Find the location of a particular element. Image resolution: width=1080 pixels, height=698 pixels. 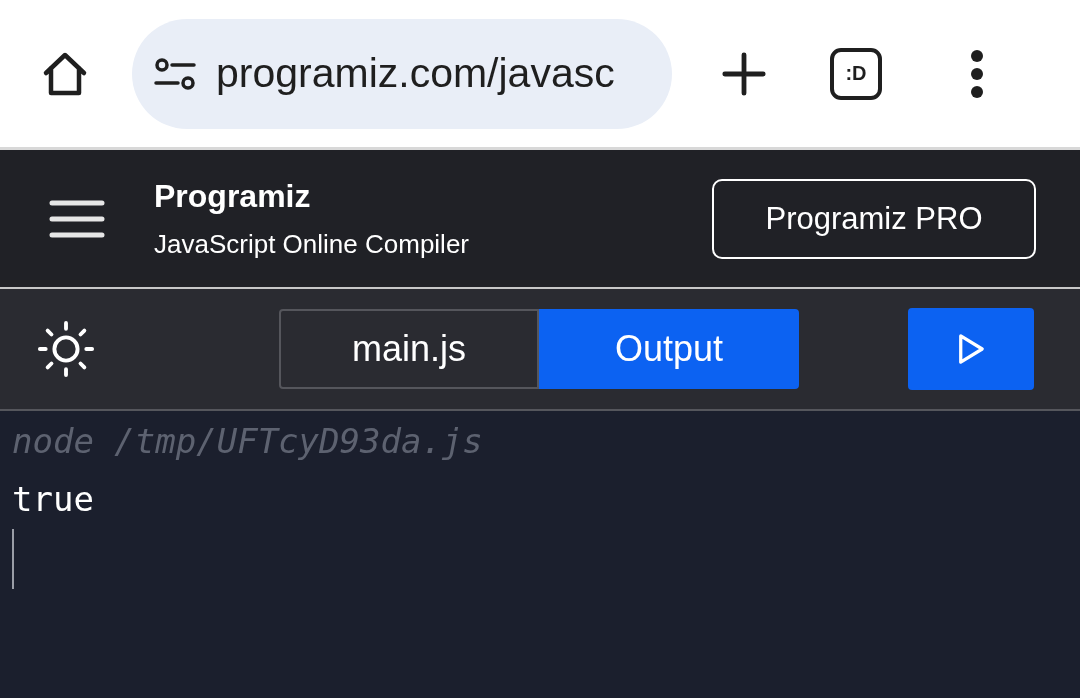

pro-button: Programiz PRO is located at coordinates (874, 218).